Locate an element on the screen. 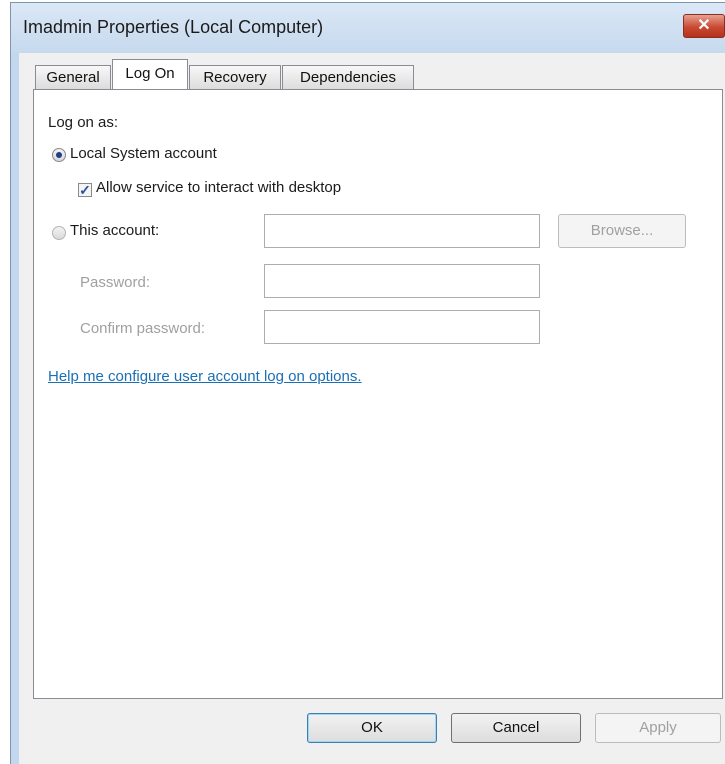 The image size is (725, 764). apply-button: Apply is located at coordinates (658, 728).